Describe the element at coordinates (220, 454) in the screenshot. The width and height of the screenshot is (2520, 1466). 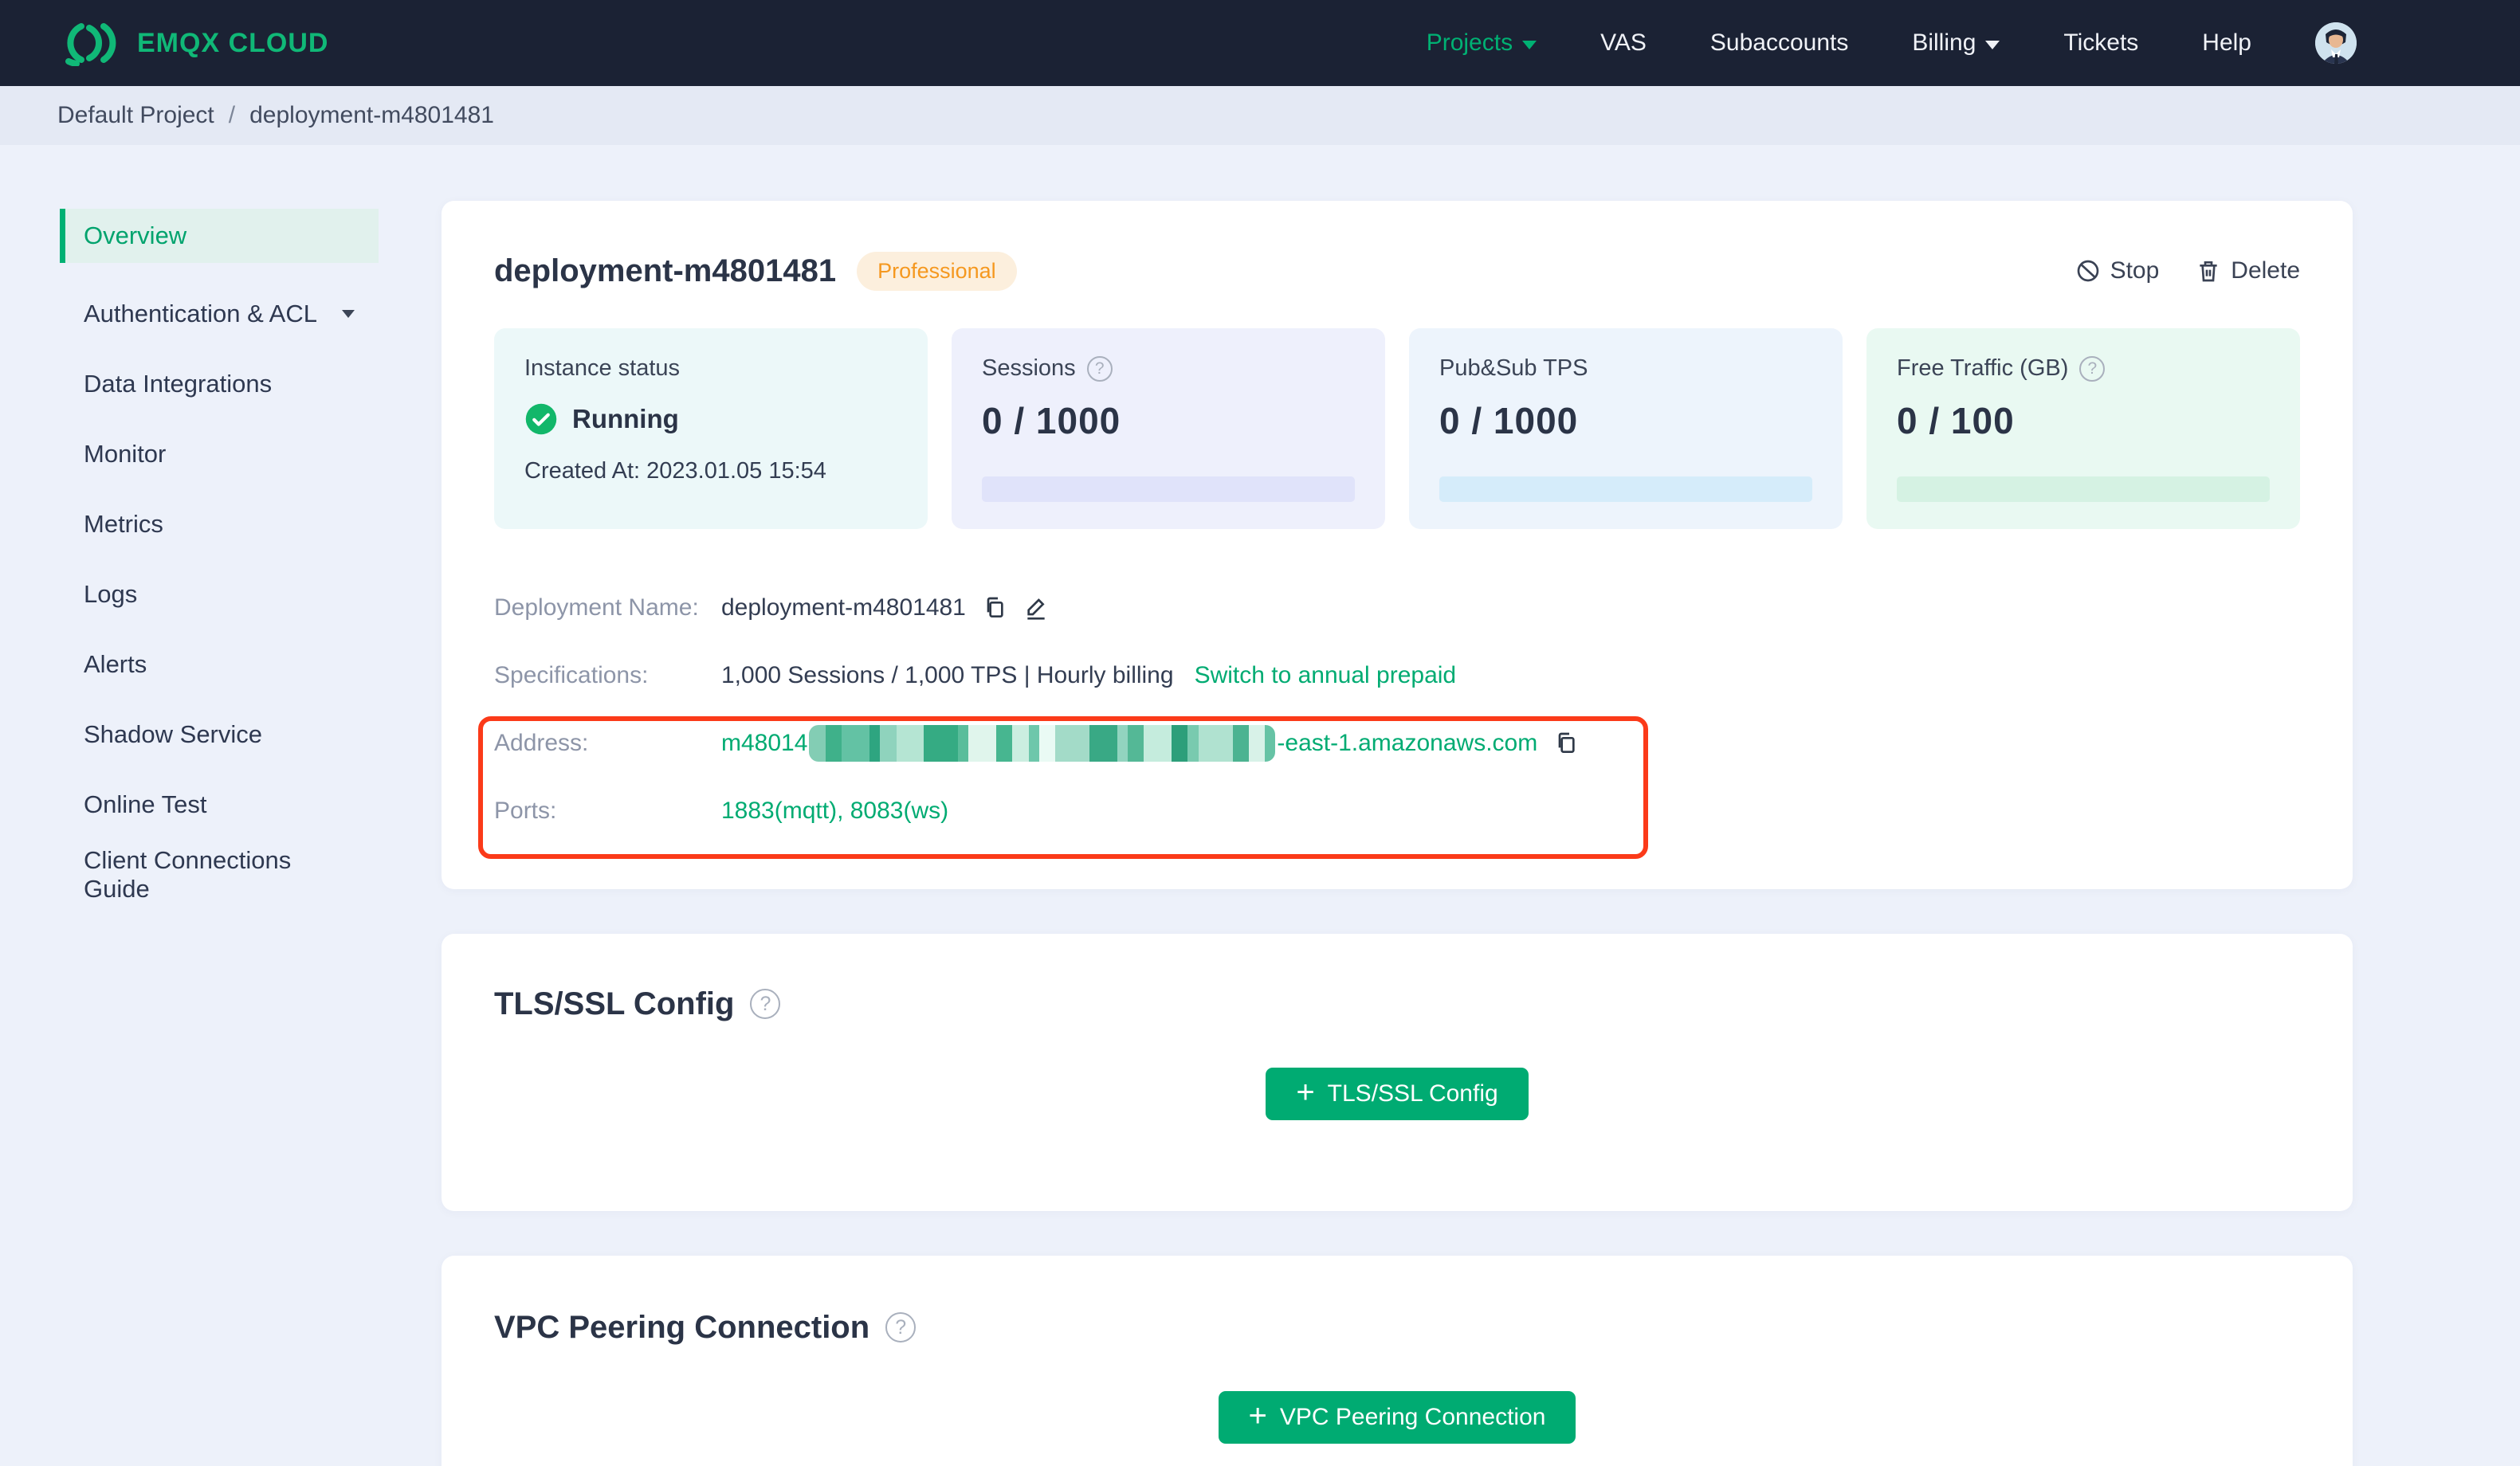
I see `sidebar-item-monitor: Monitor` at that location.